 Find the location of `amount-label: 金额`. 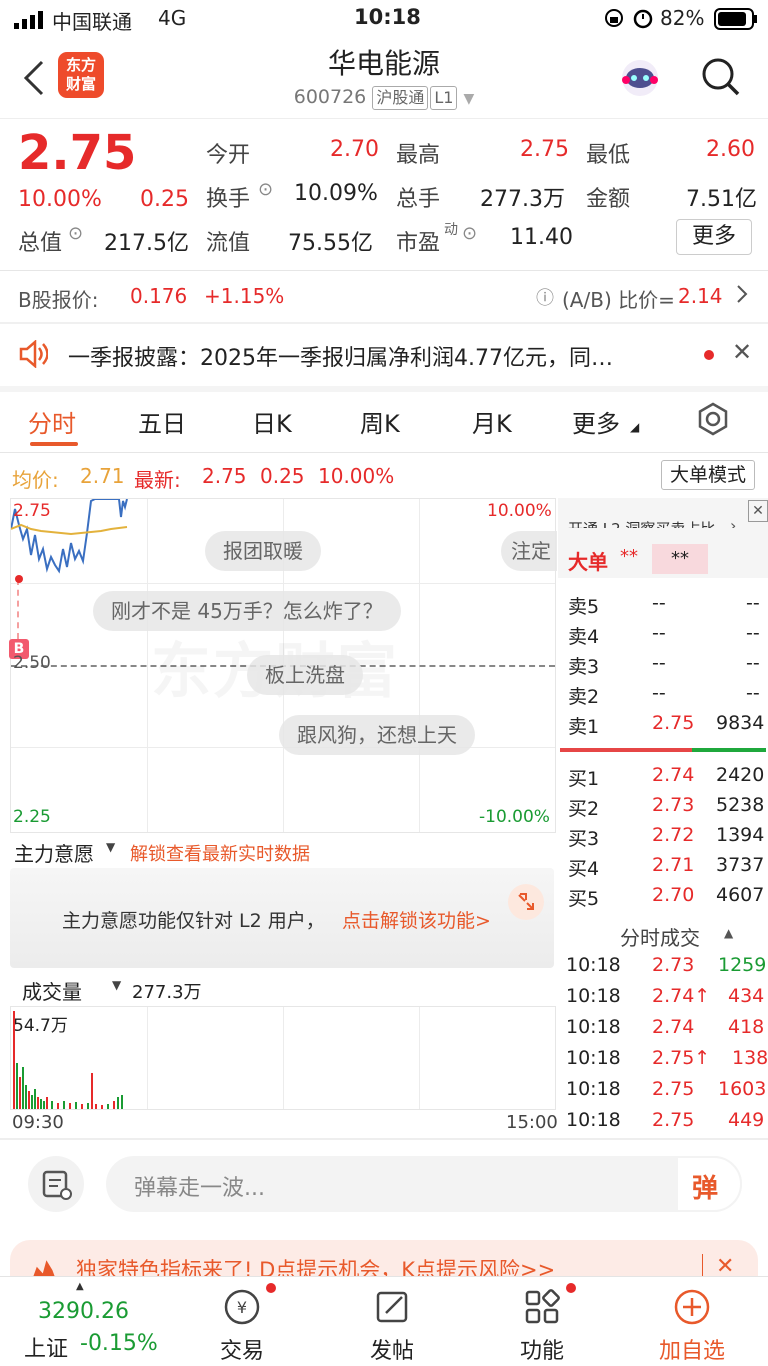

amount-label: 金额 is located at coordinates (608, 199).